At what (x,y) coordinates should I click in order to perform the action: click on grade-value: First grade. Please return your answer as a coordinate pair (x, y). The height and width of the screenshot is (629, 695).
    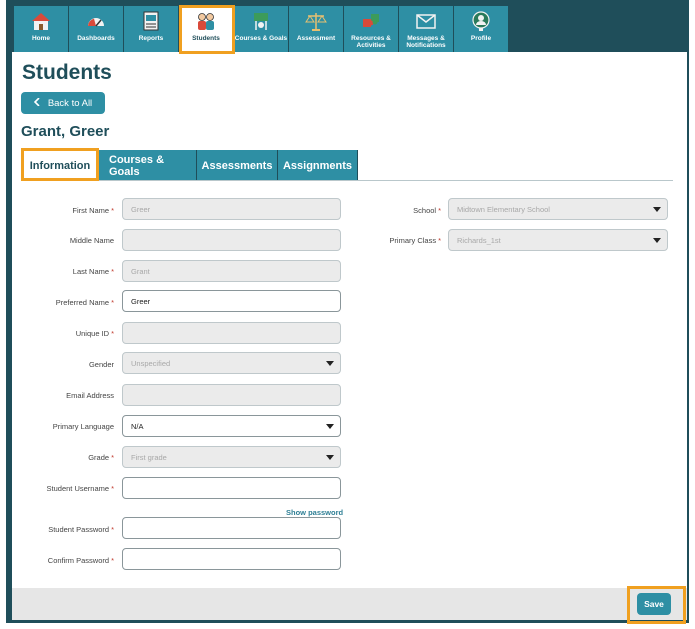
    Looking at the image, I should click on (149, 457).